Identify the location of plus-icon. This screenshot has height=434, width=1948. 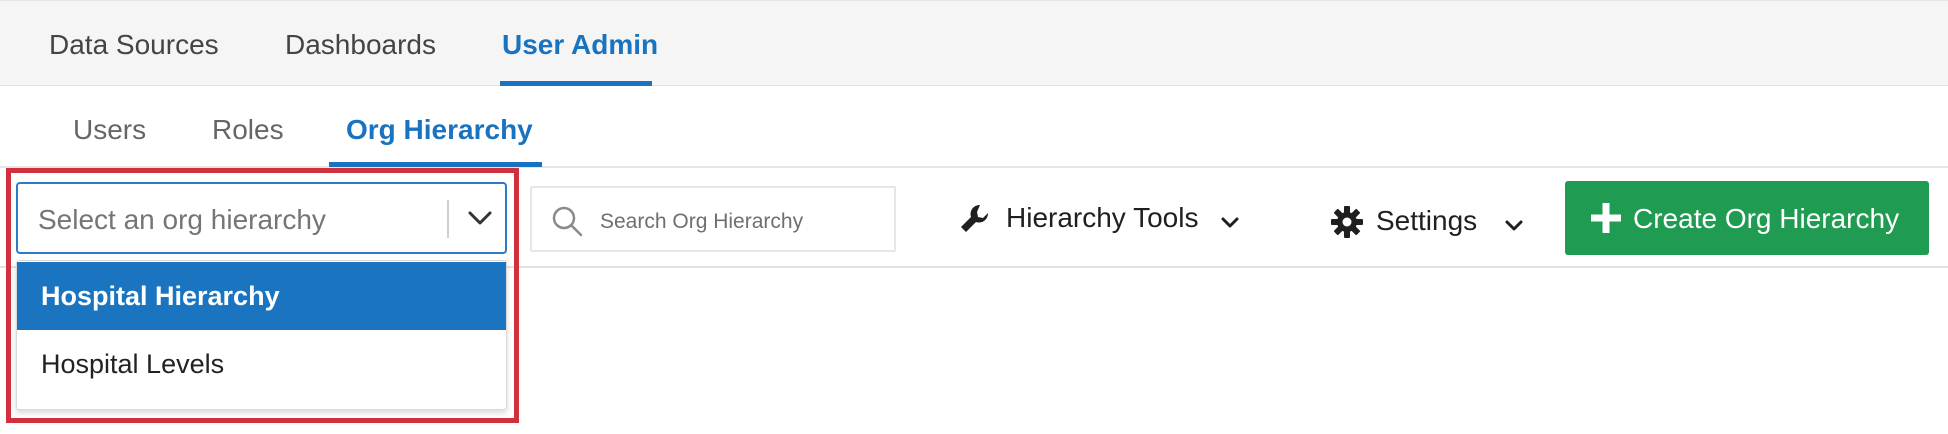
(1606, 218).